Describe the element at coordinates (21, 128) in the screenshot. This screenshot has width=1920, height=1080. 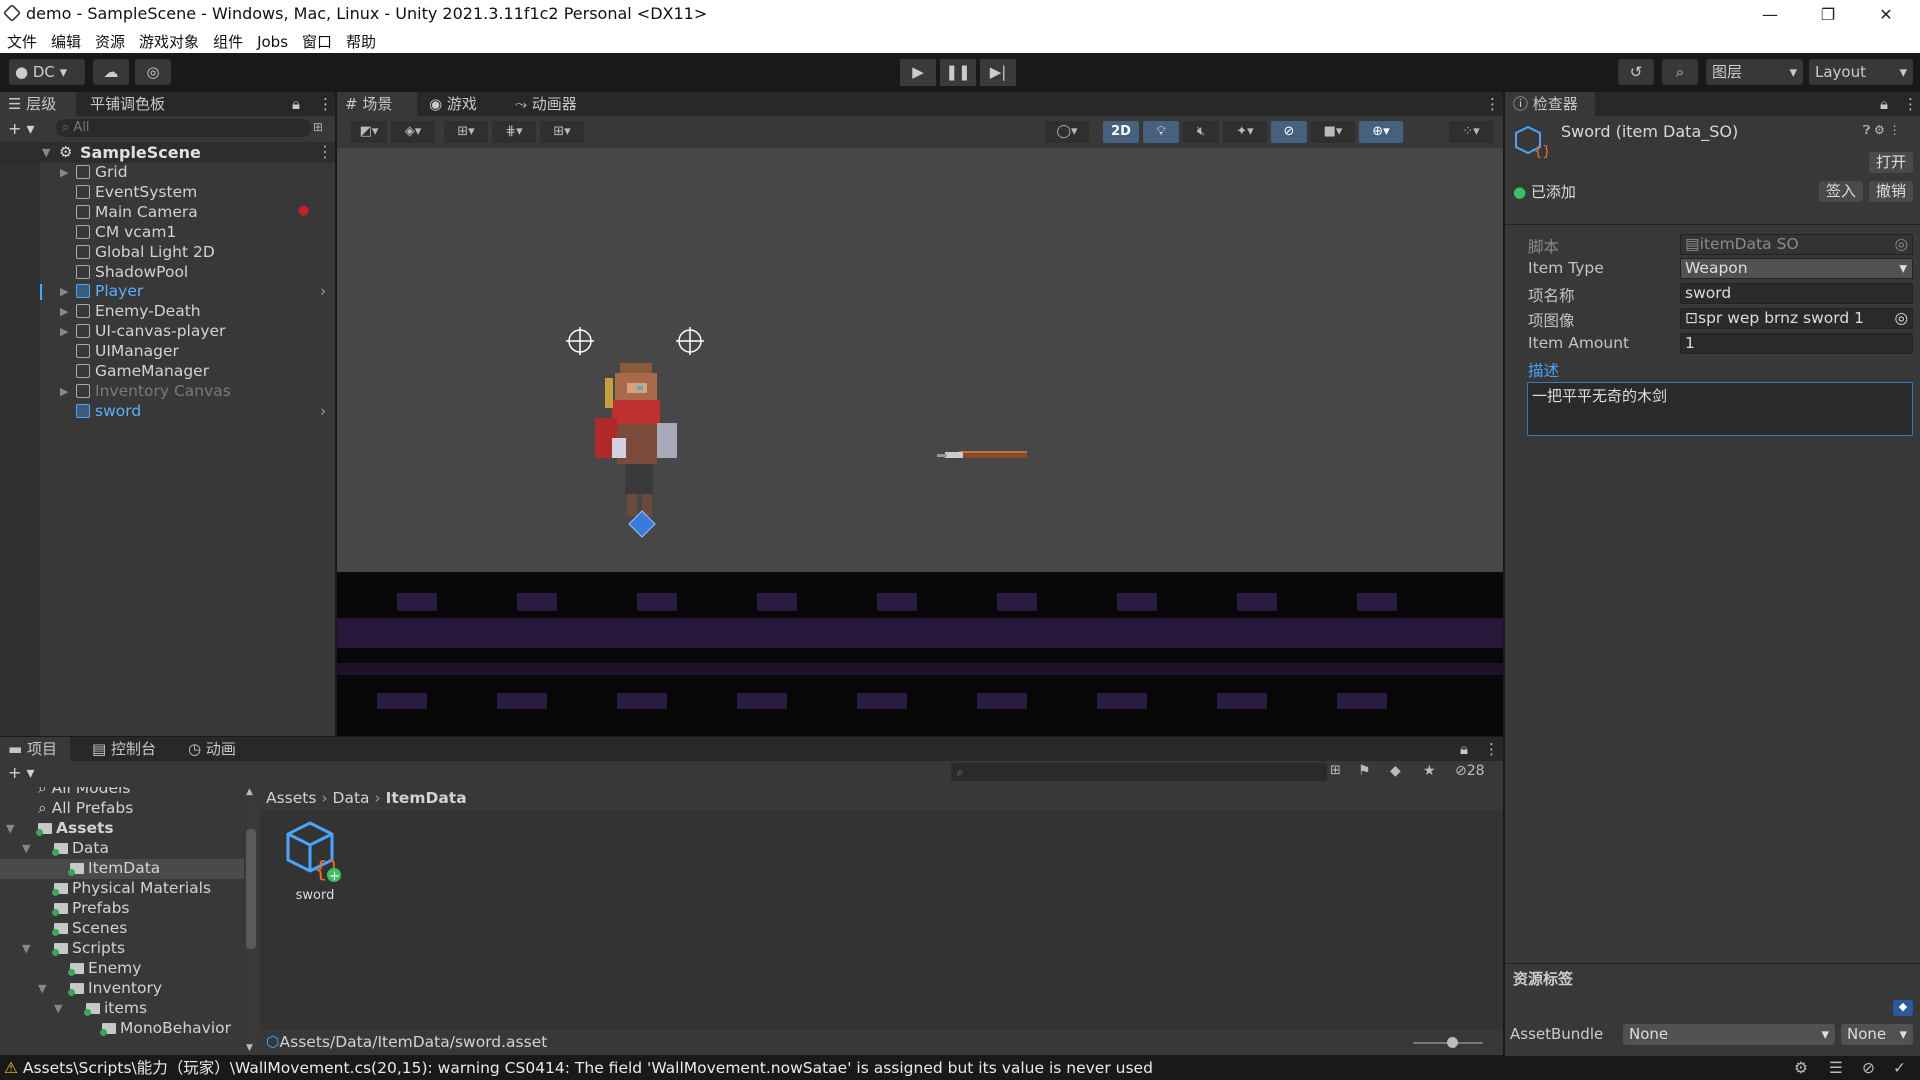
I see `add-object-button: + ▾` at that location.